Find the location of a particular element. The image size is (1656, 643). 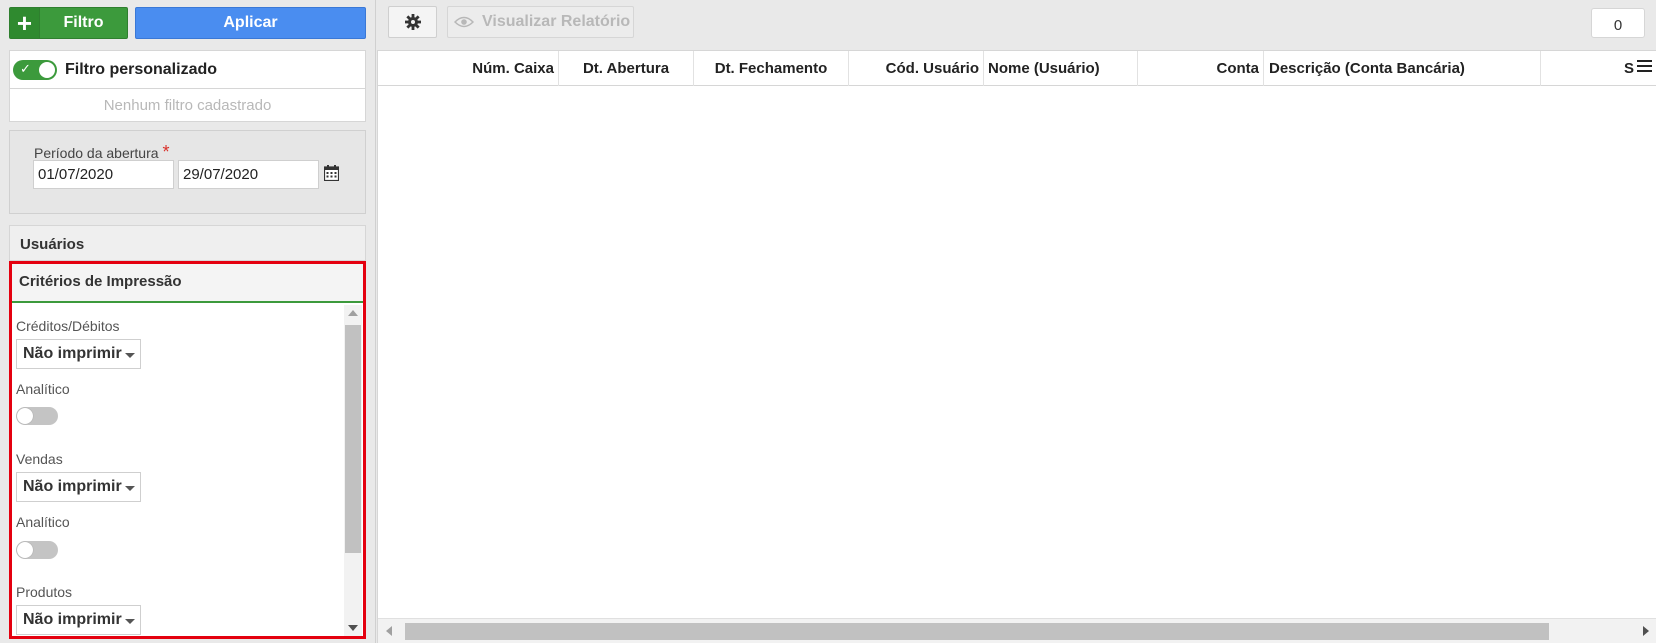

column-header-conta: Conta is located at coordinates (1201, 68).